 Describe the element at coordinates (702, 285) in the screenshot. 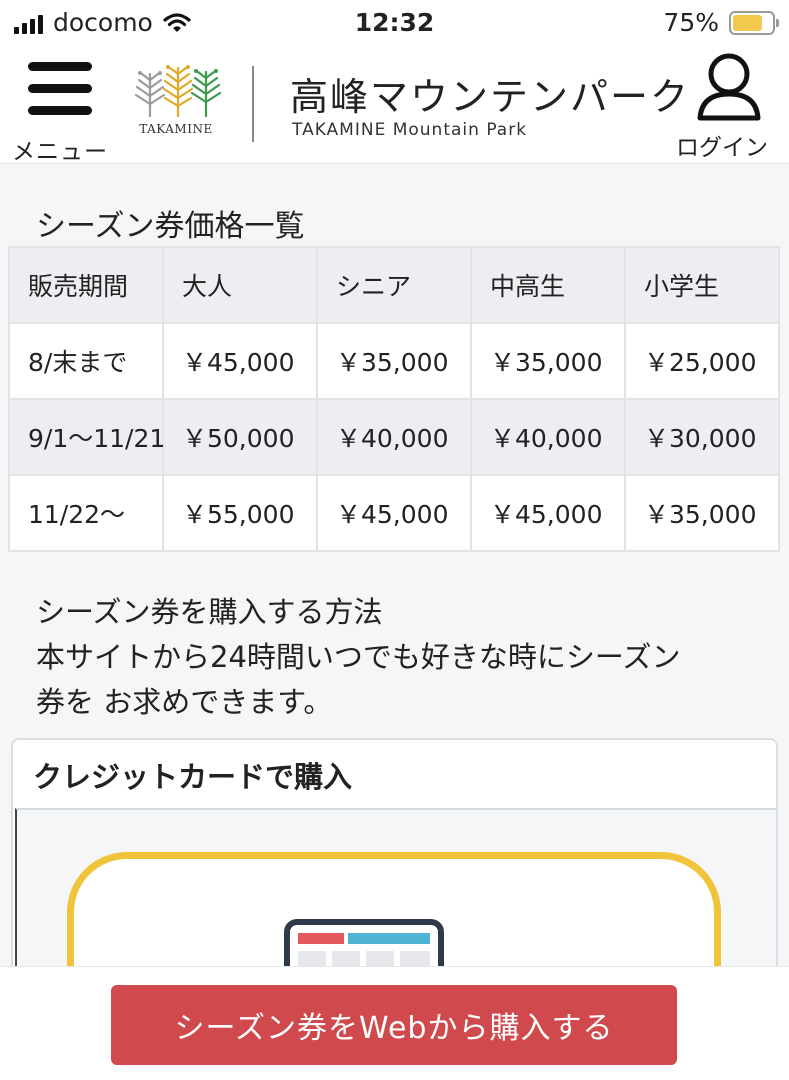

I see `column-header: 小学生` at that location.